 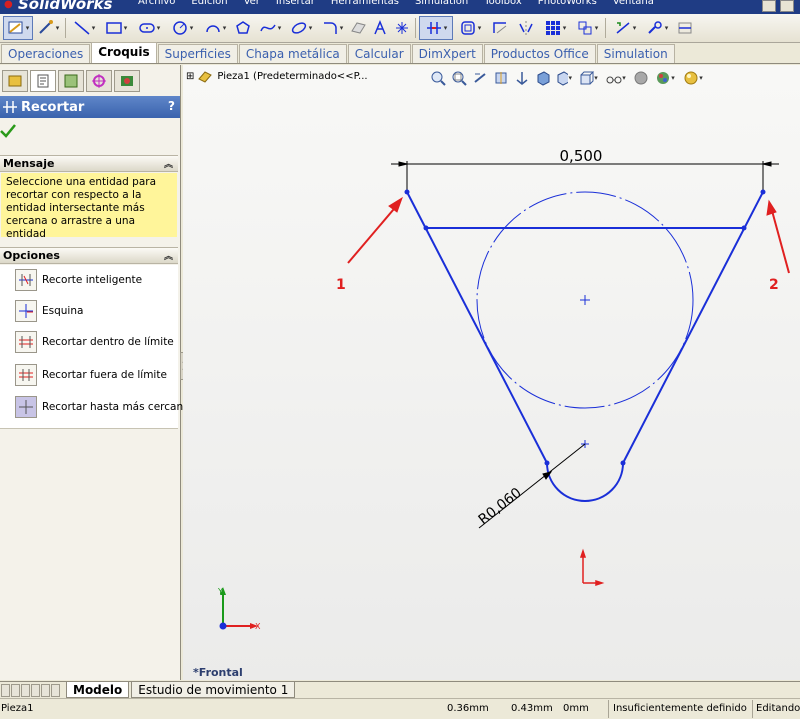 I want to click on triad-label-y: Y, so click(x=220, y=591).